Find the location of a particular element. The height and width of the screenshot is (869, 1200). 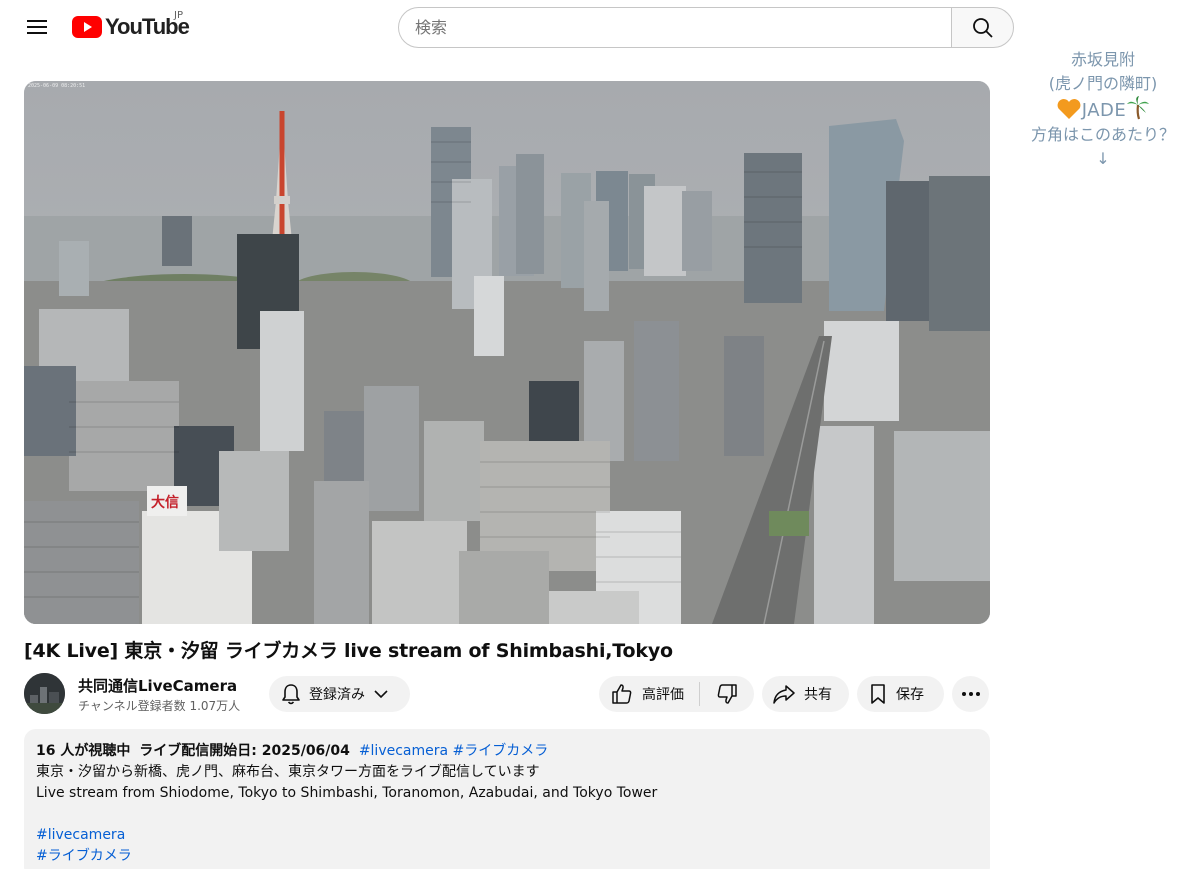

share-label: 共有 is located at coordinates (818, 695).